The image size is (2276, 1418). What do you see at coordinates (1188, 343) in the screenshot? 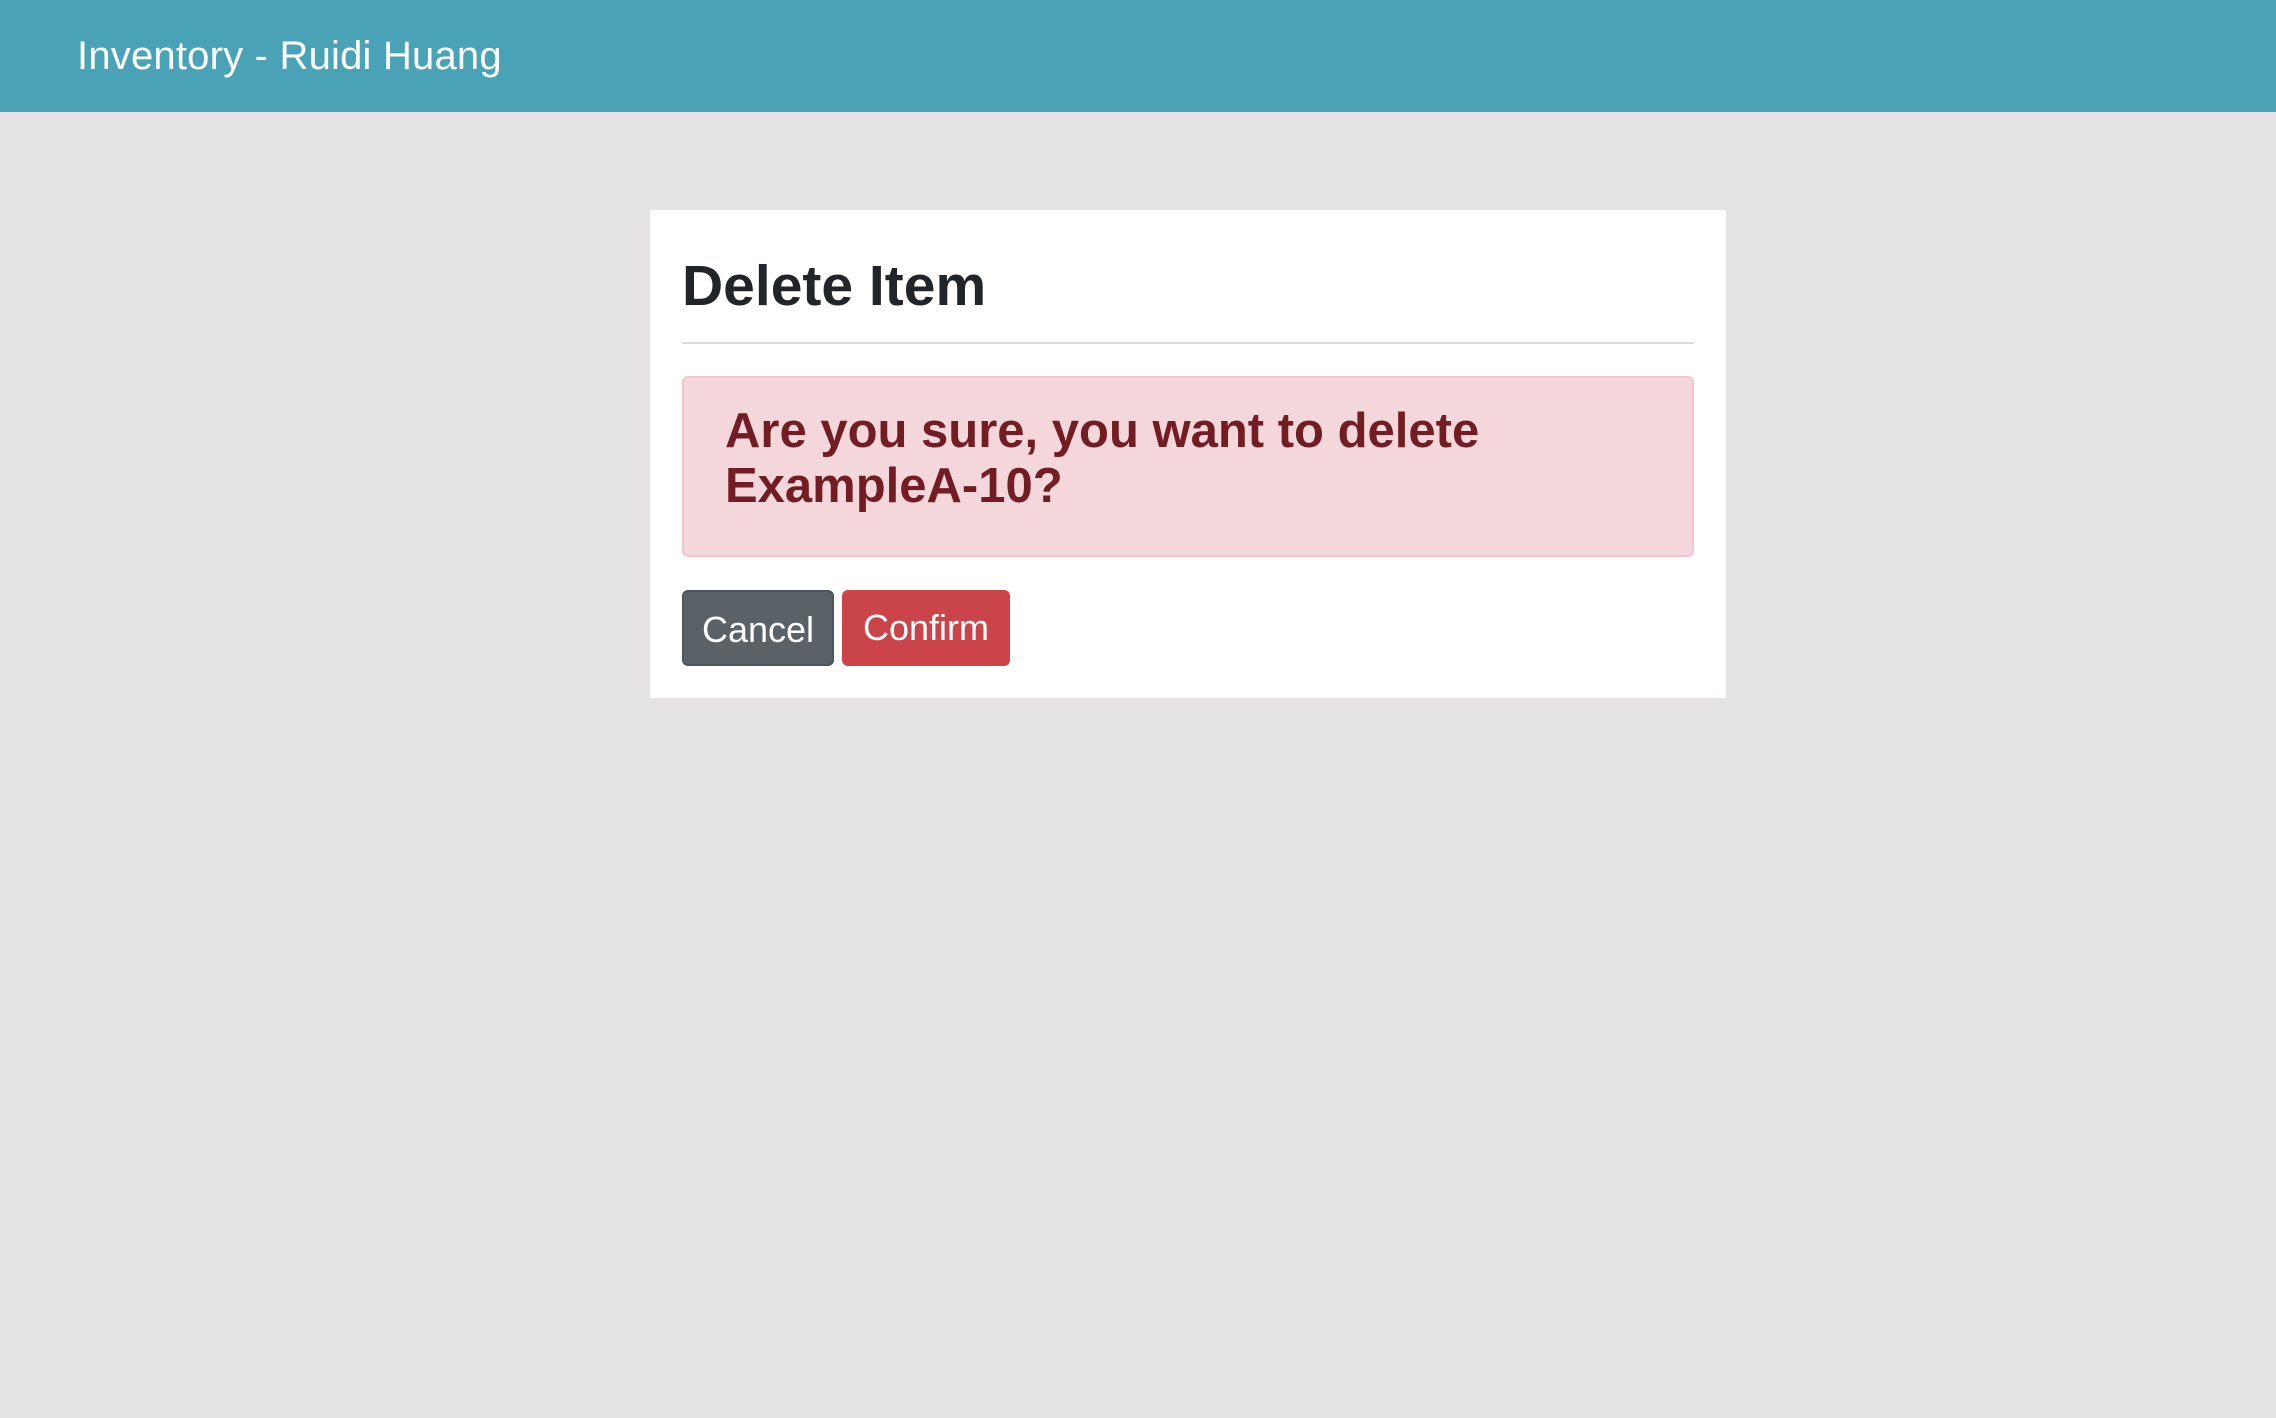
I see `title-divider` at bounding box center [1188, 343].